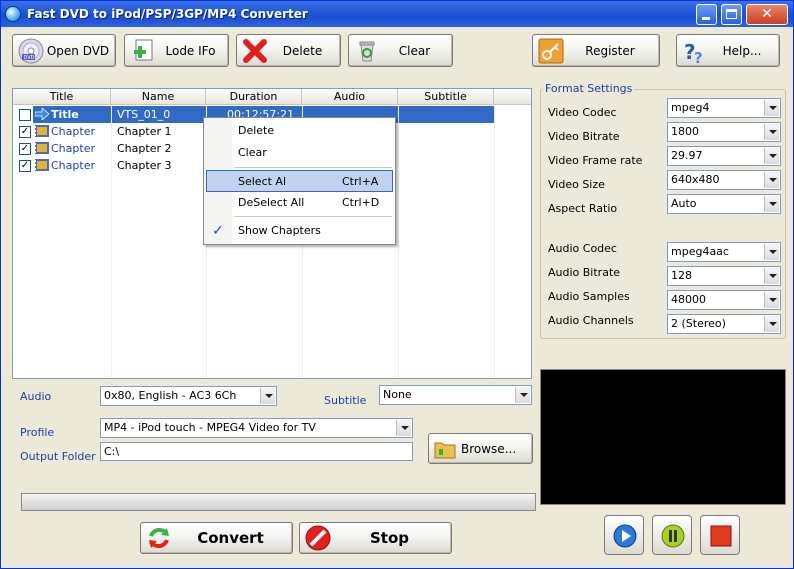 The width and height of the screenshot is (794, 569). I want to click on close-icon: ✕, so click(767, 14).